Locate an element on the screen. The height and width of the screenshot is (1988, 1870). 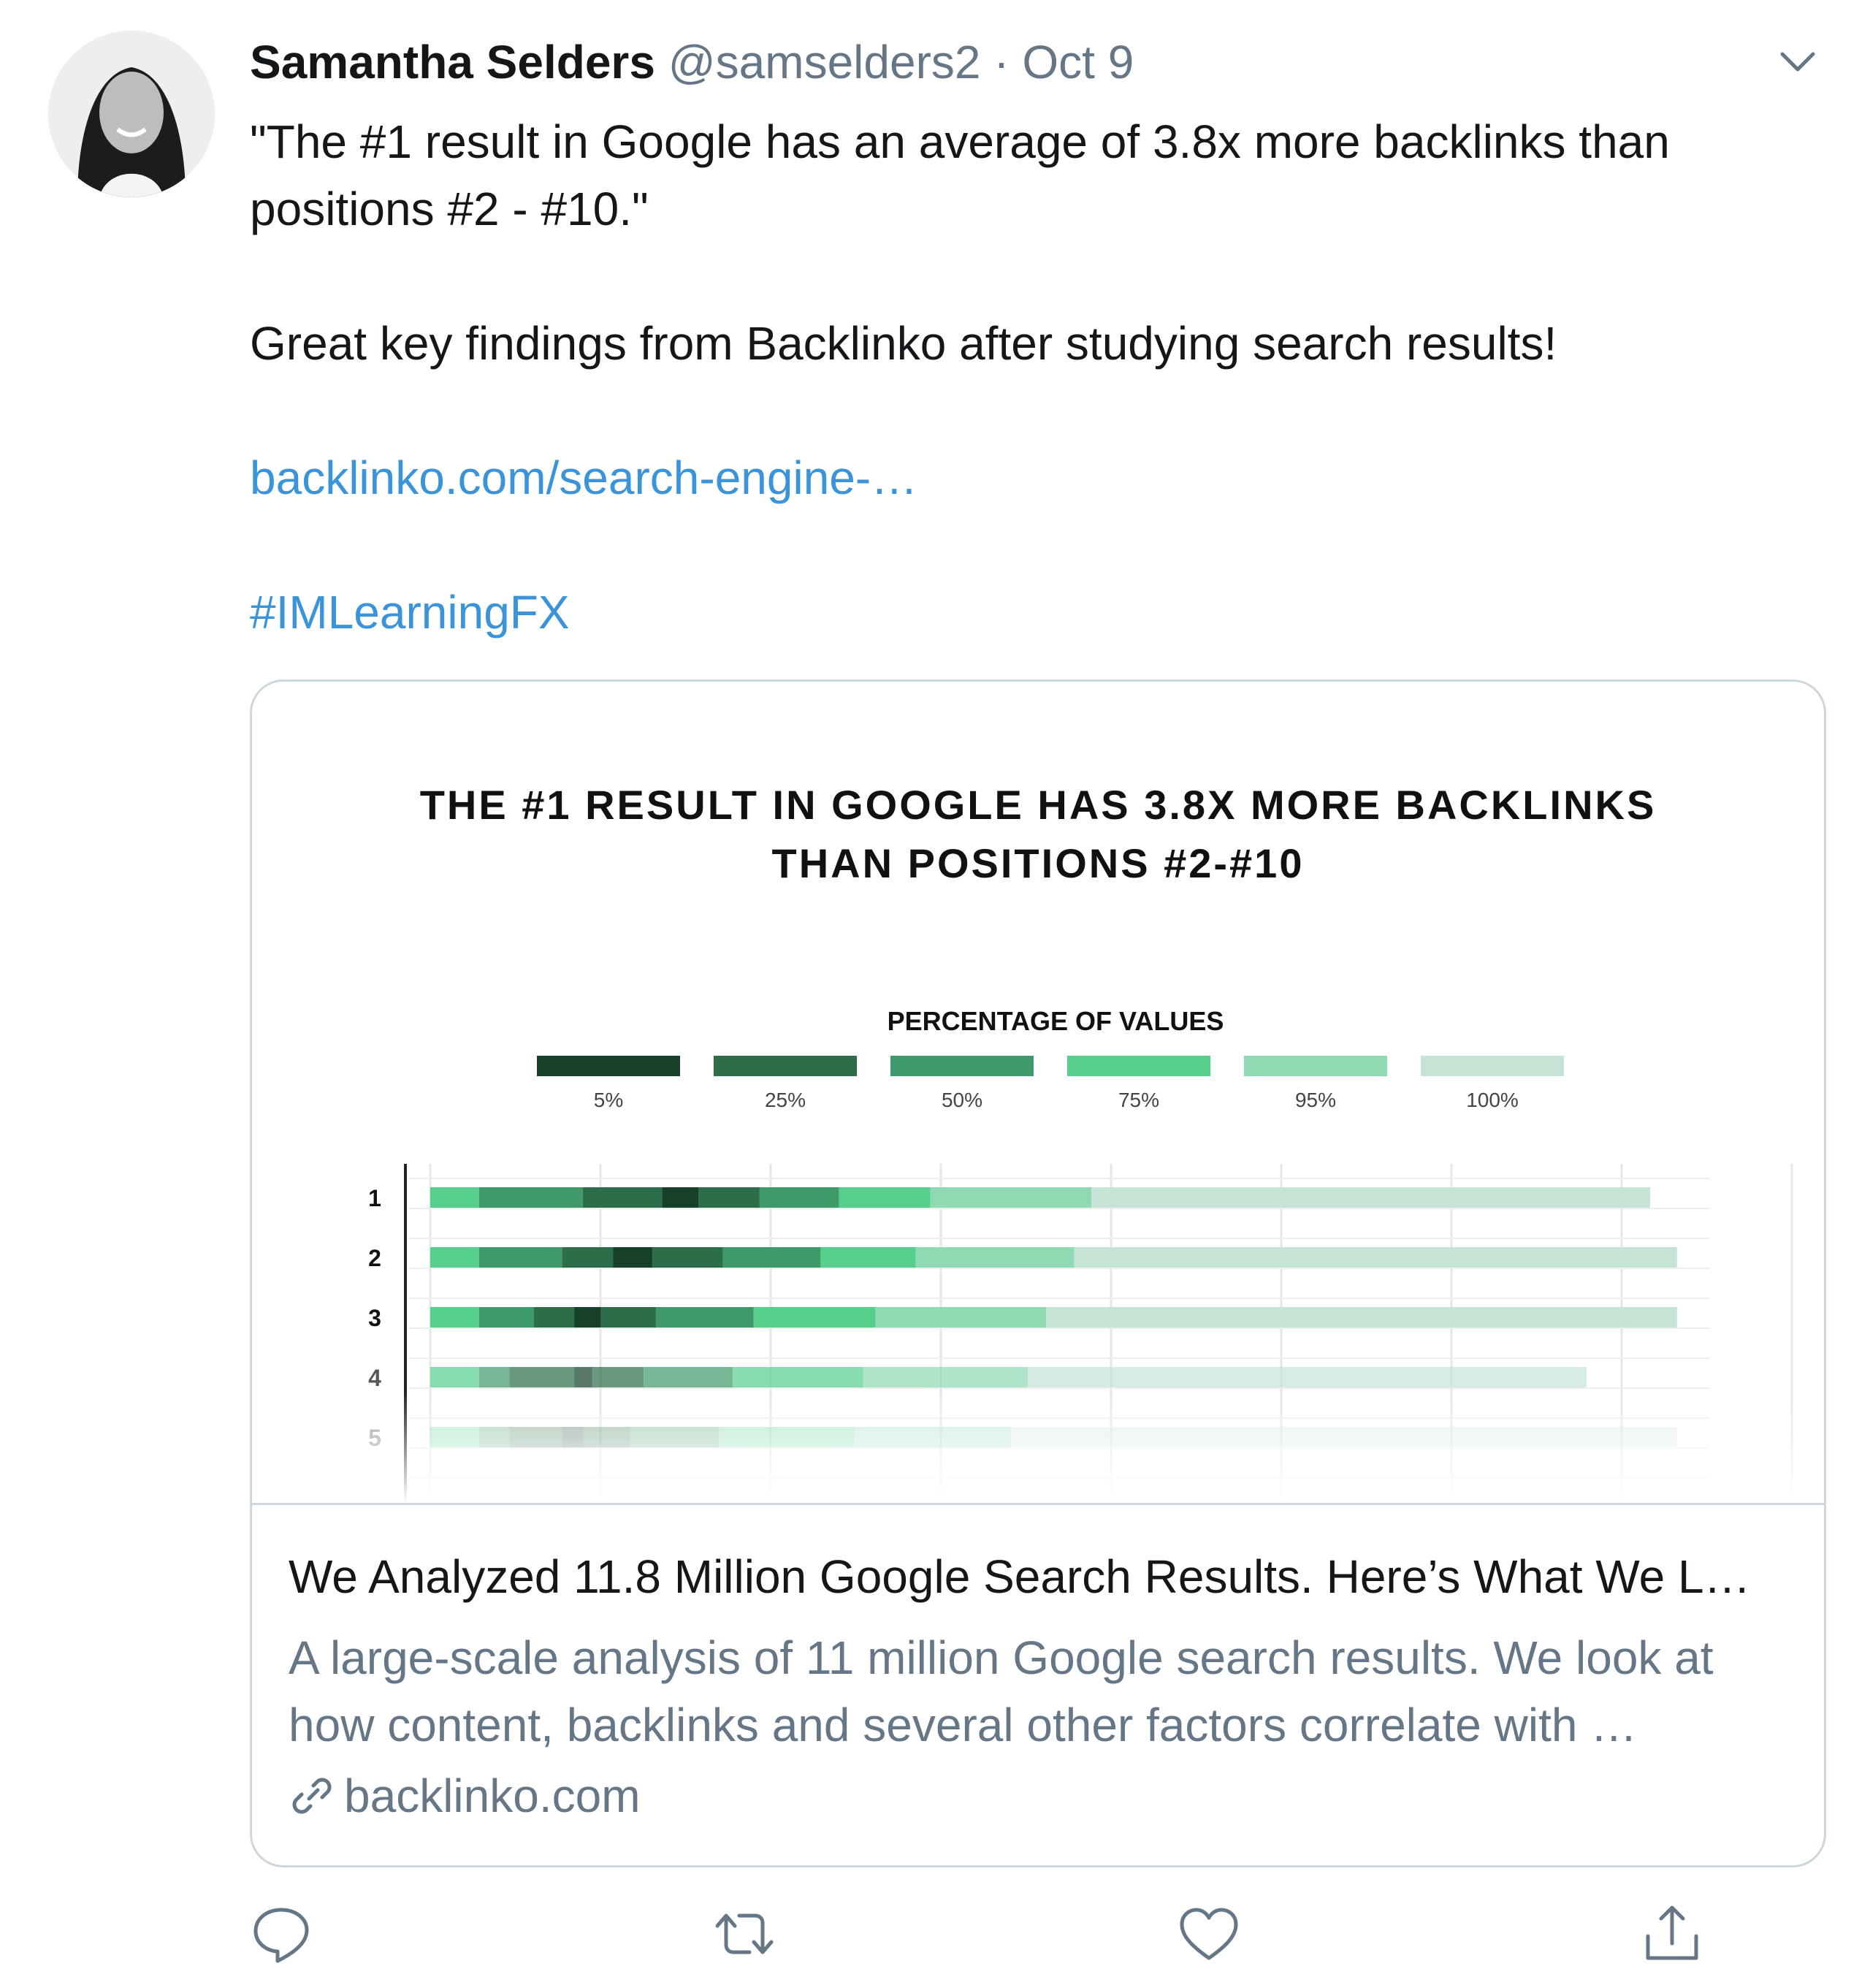
legend-label: 100% is located at coordinates (1492, 1100).